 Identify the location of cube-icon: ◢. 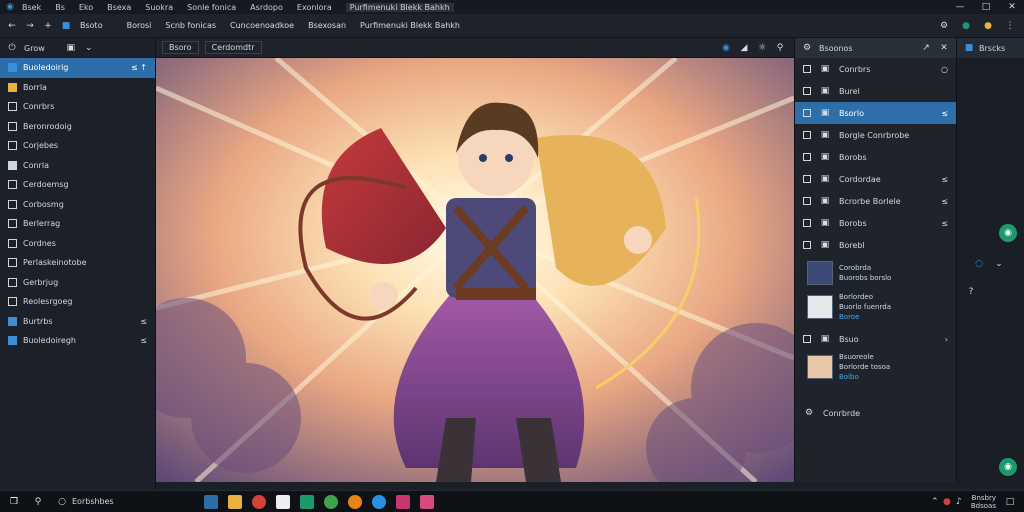
(744, 48).